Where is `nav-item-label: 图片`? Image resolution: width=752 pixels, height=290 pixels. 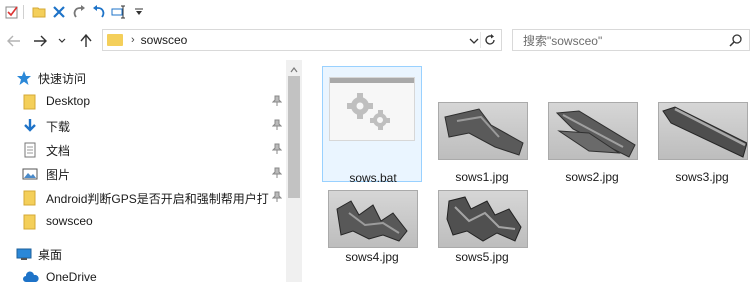 nav-item-label: 图片 is located at coordinates (58, 175).